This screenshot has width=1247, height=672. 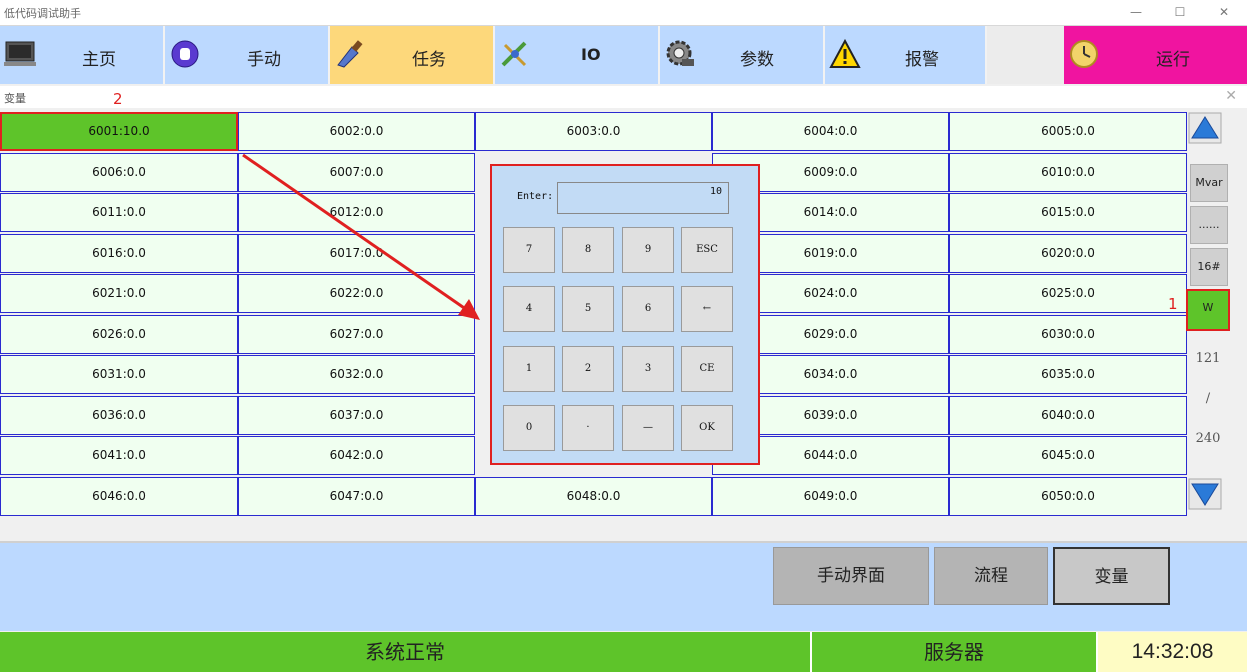 What do you see at coordinates (529, 309) in the screenshot?
I see `digit-key-4: 4` at bounding box center [529, 309].